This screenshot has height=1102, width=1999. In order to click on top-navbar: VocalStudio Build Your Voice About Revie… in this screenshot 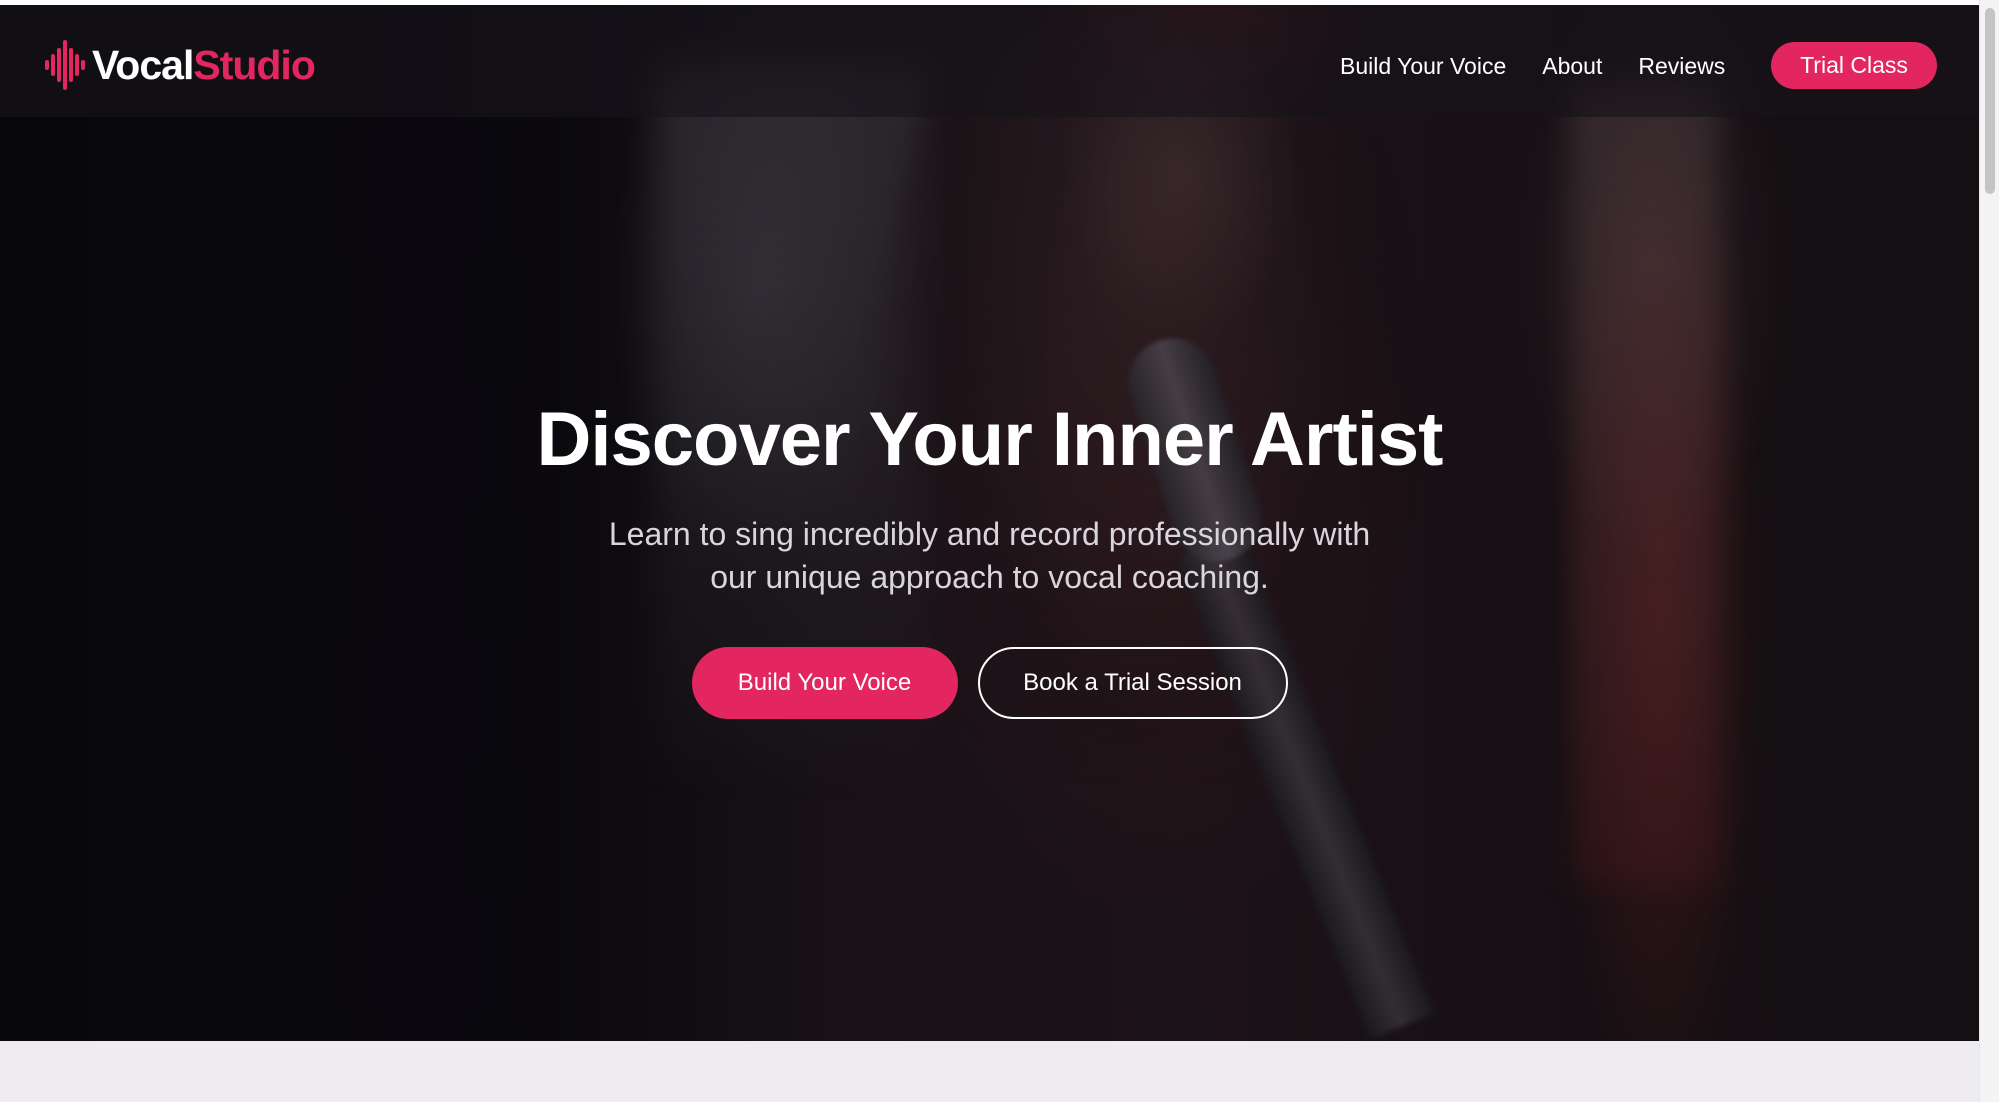, I will do `click(989, 61)`.